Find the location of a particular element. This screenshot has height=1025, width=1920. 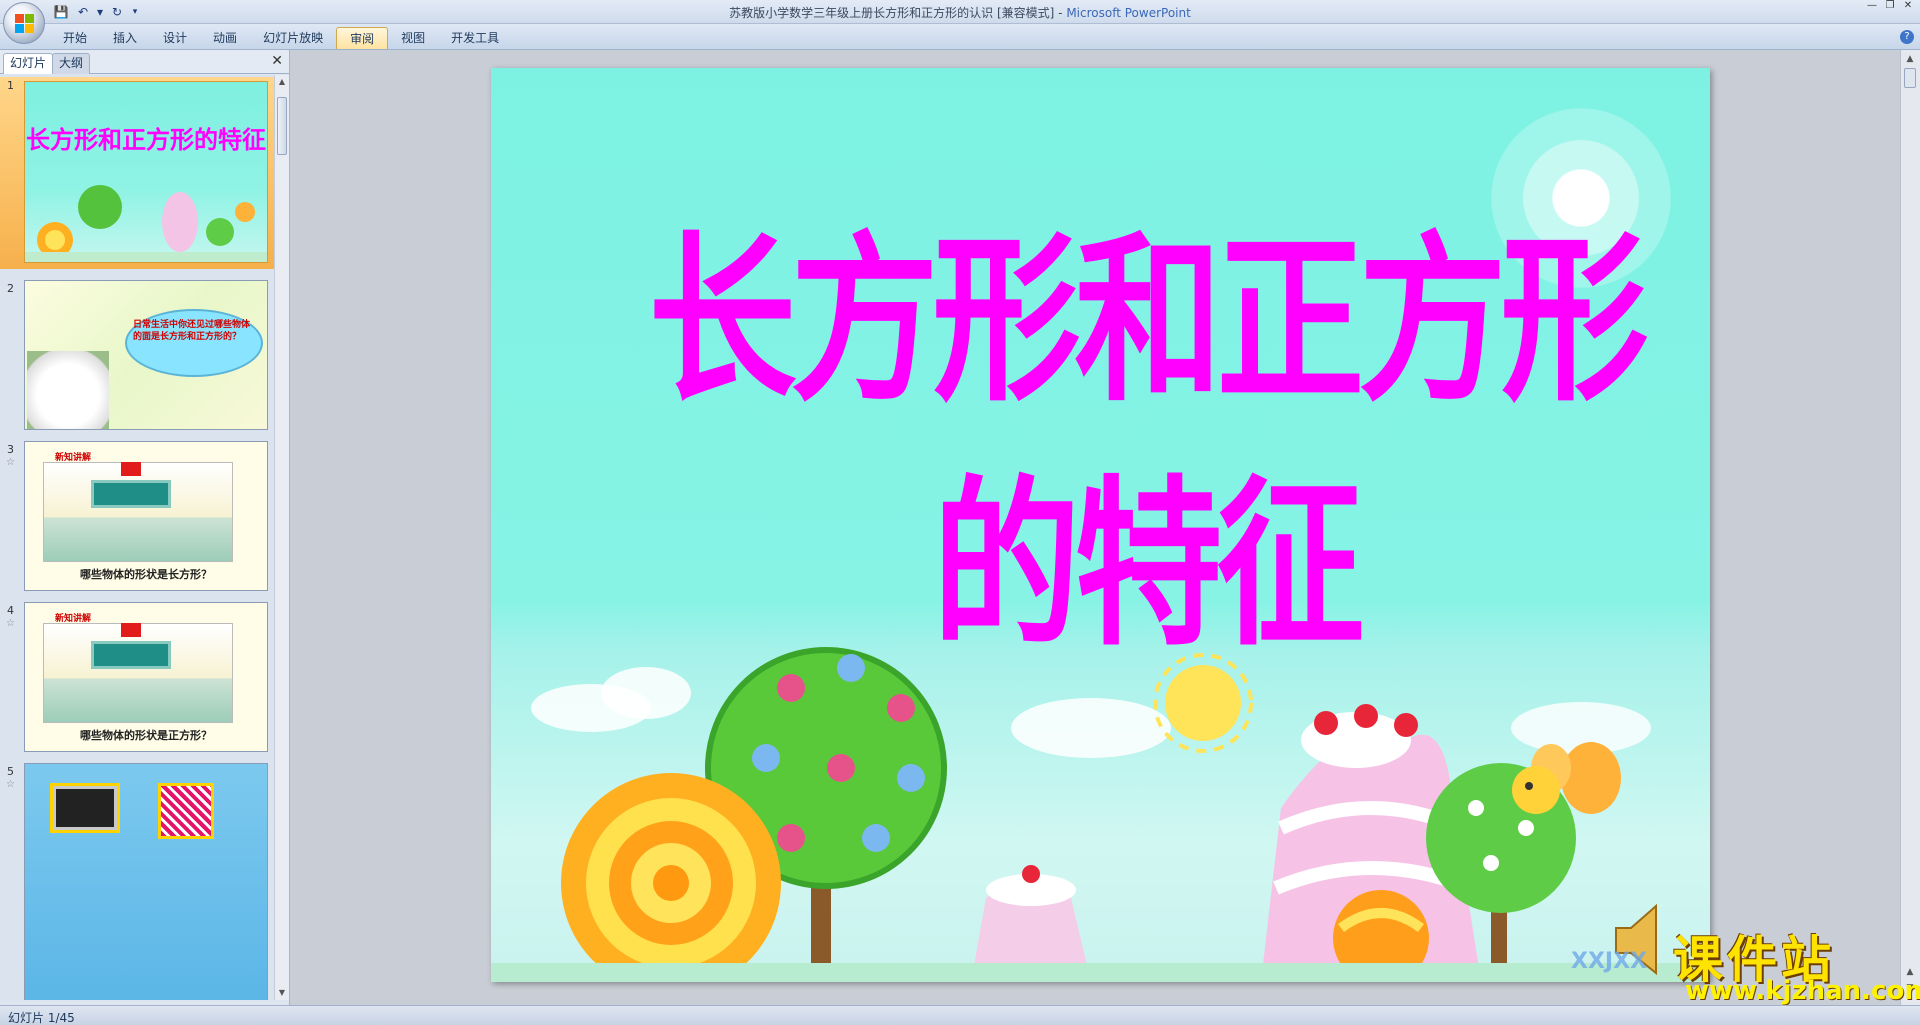

scroll-down-icon: ▼ is located at coordinates (282, 993).